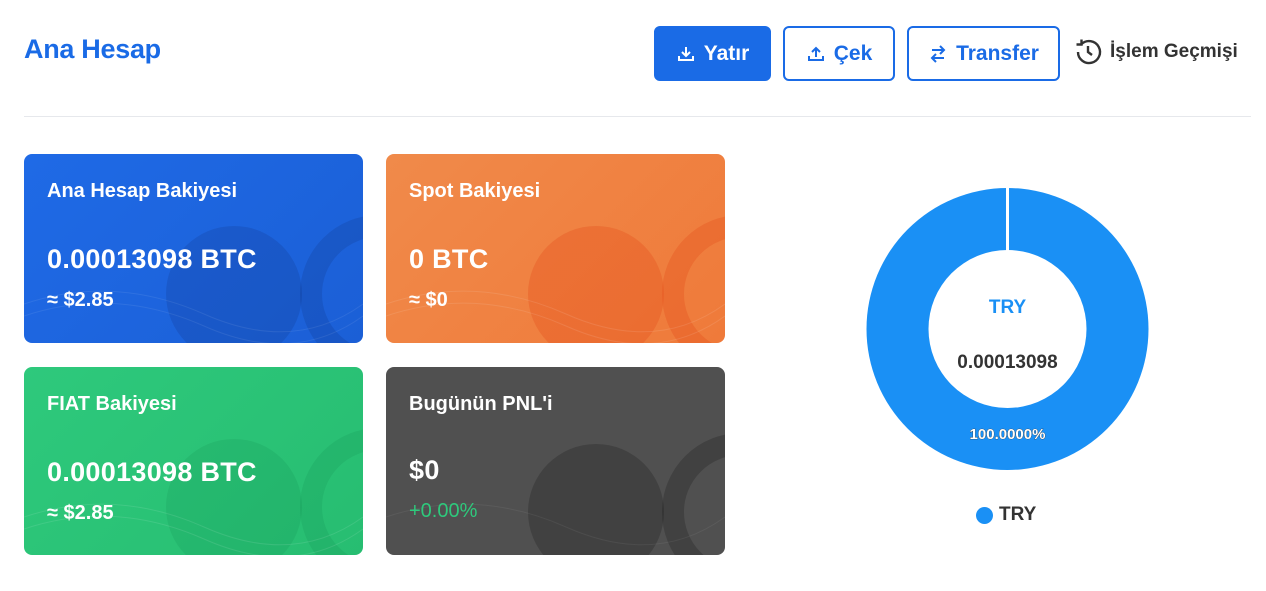 Image resolution: width=1266 pixels, height=591 pixels. I want to click on card-label: Ana Hesap Bakiyesi, so click(142, 191).